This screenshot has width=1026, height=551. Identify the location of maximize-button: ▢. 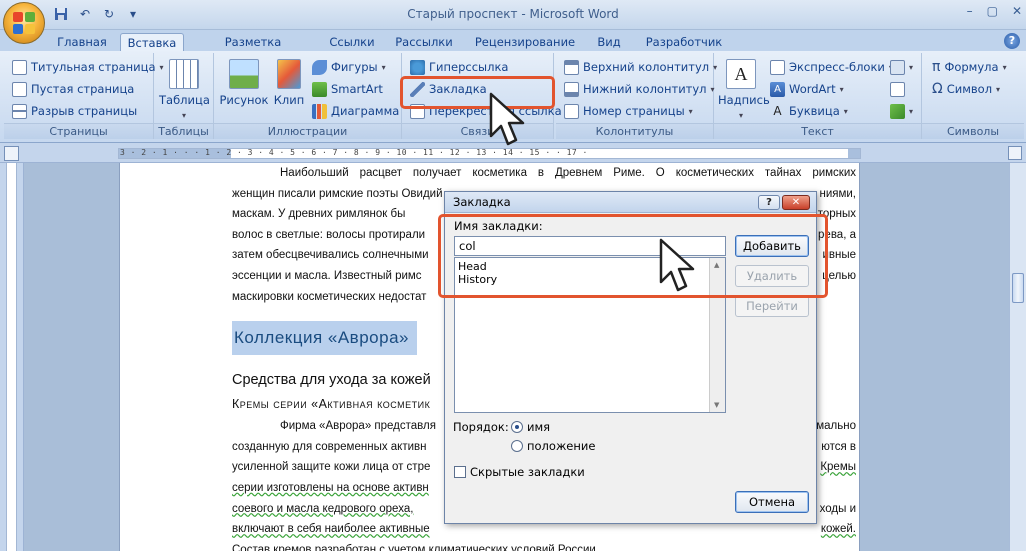
(992, 11).